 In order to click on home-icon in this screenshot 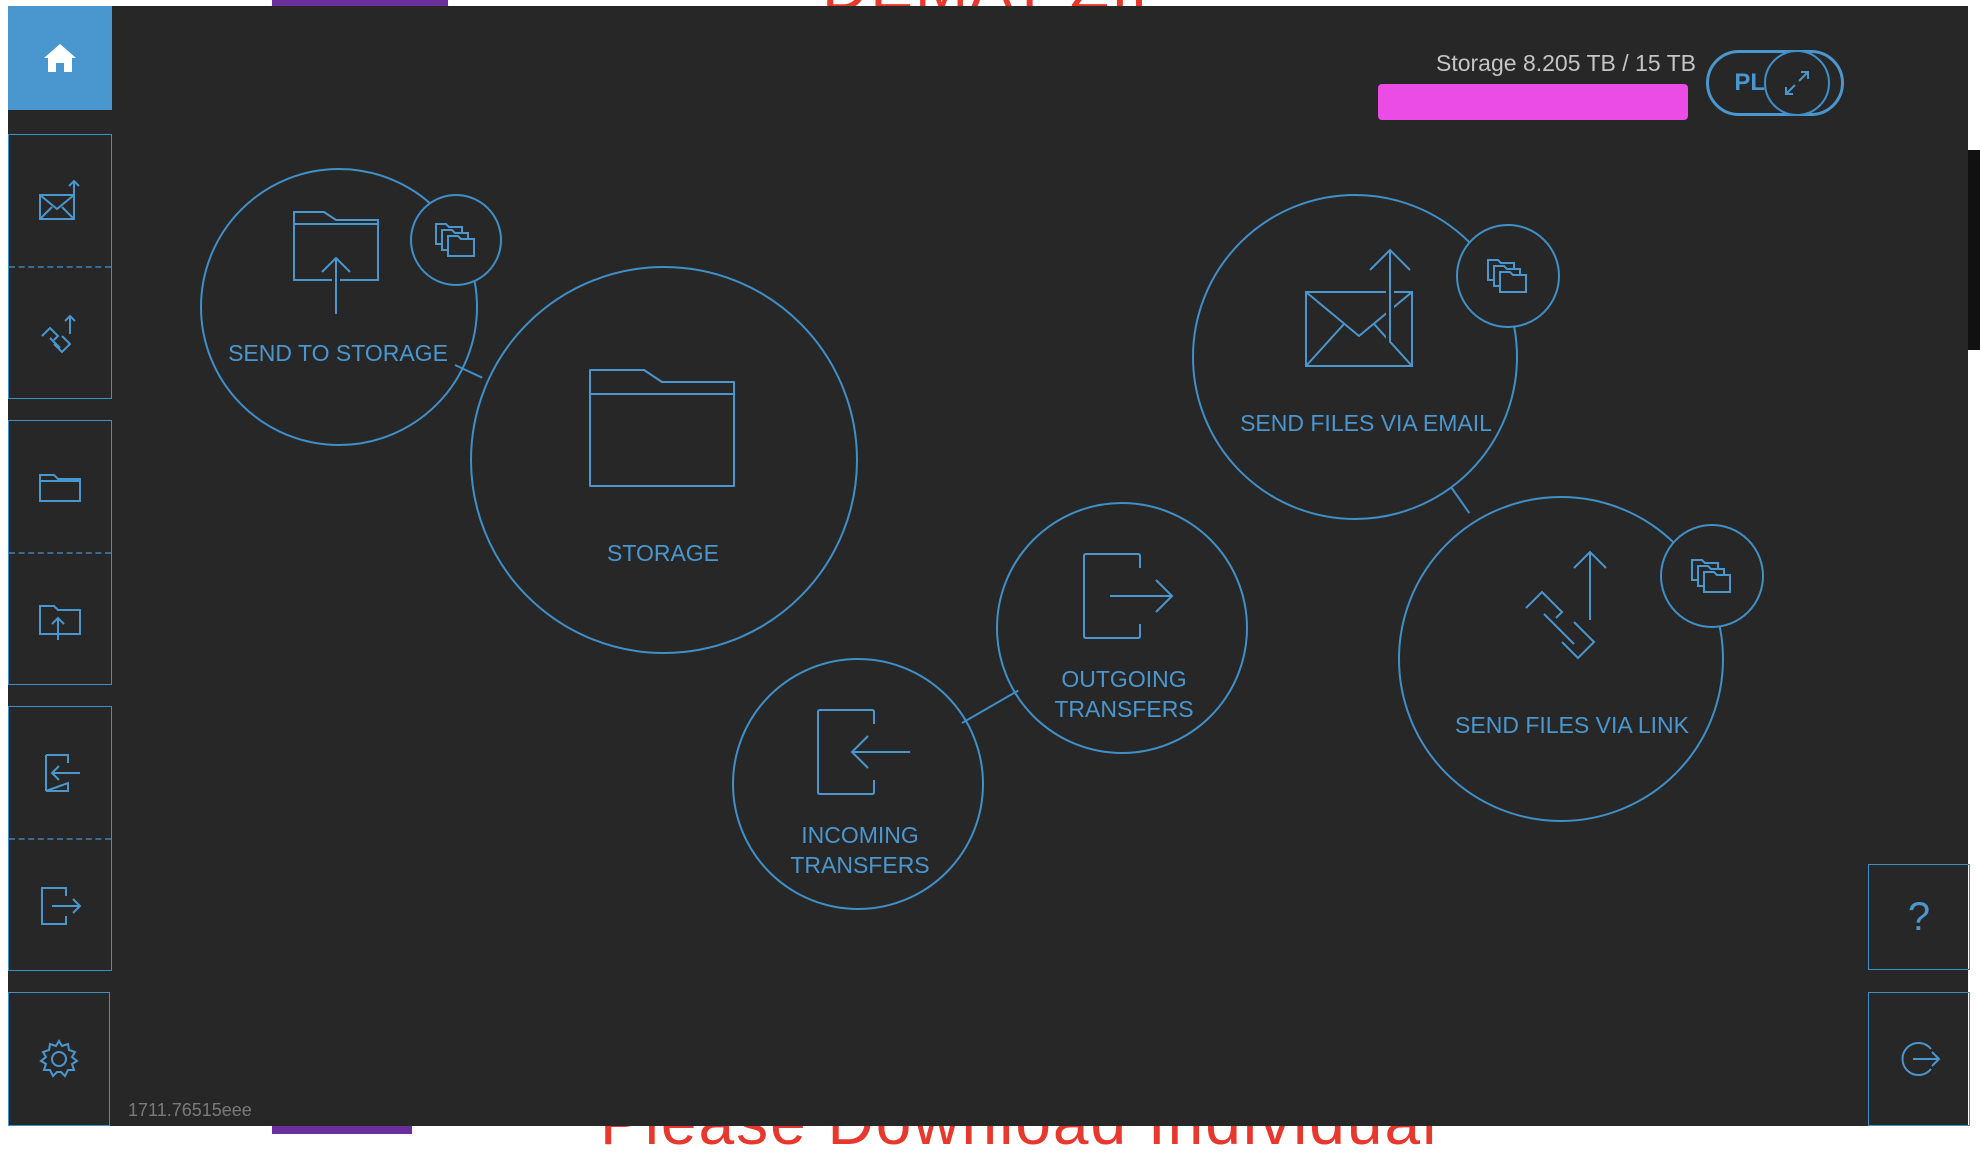, I will do `click(60, 58)`.